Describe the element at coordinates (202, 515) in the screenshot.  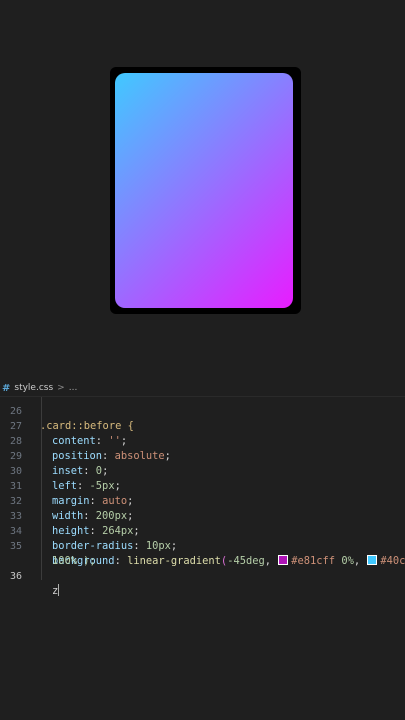
I see `code-line: 33 height: 264px;` at that location.